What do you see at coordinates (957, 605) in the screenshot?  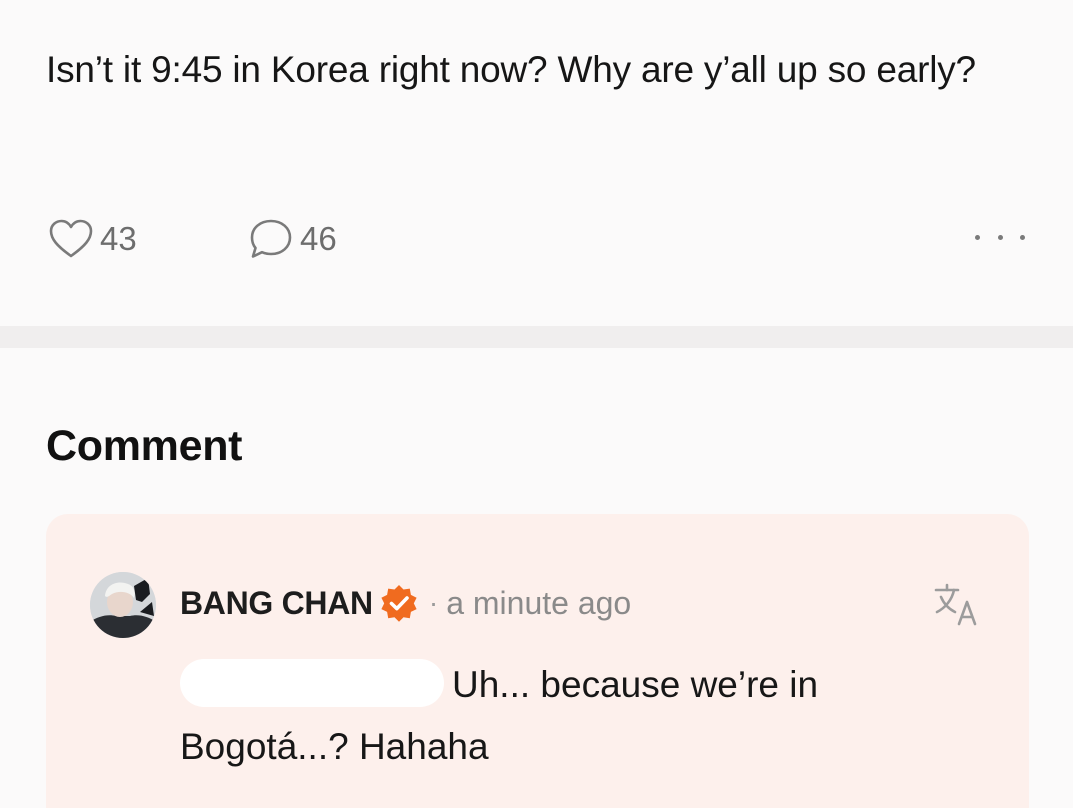 I see `translate-button` at bounding box center [957, 605].